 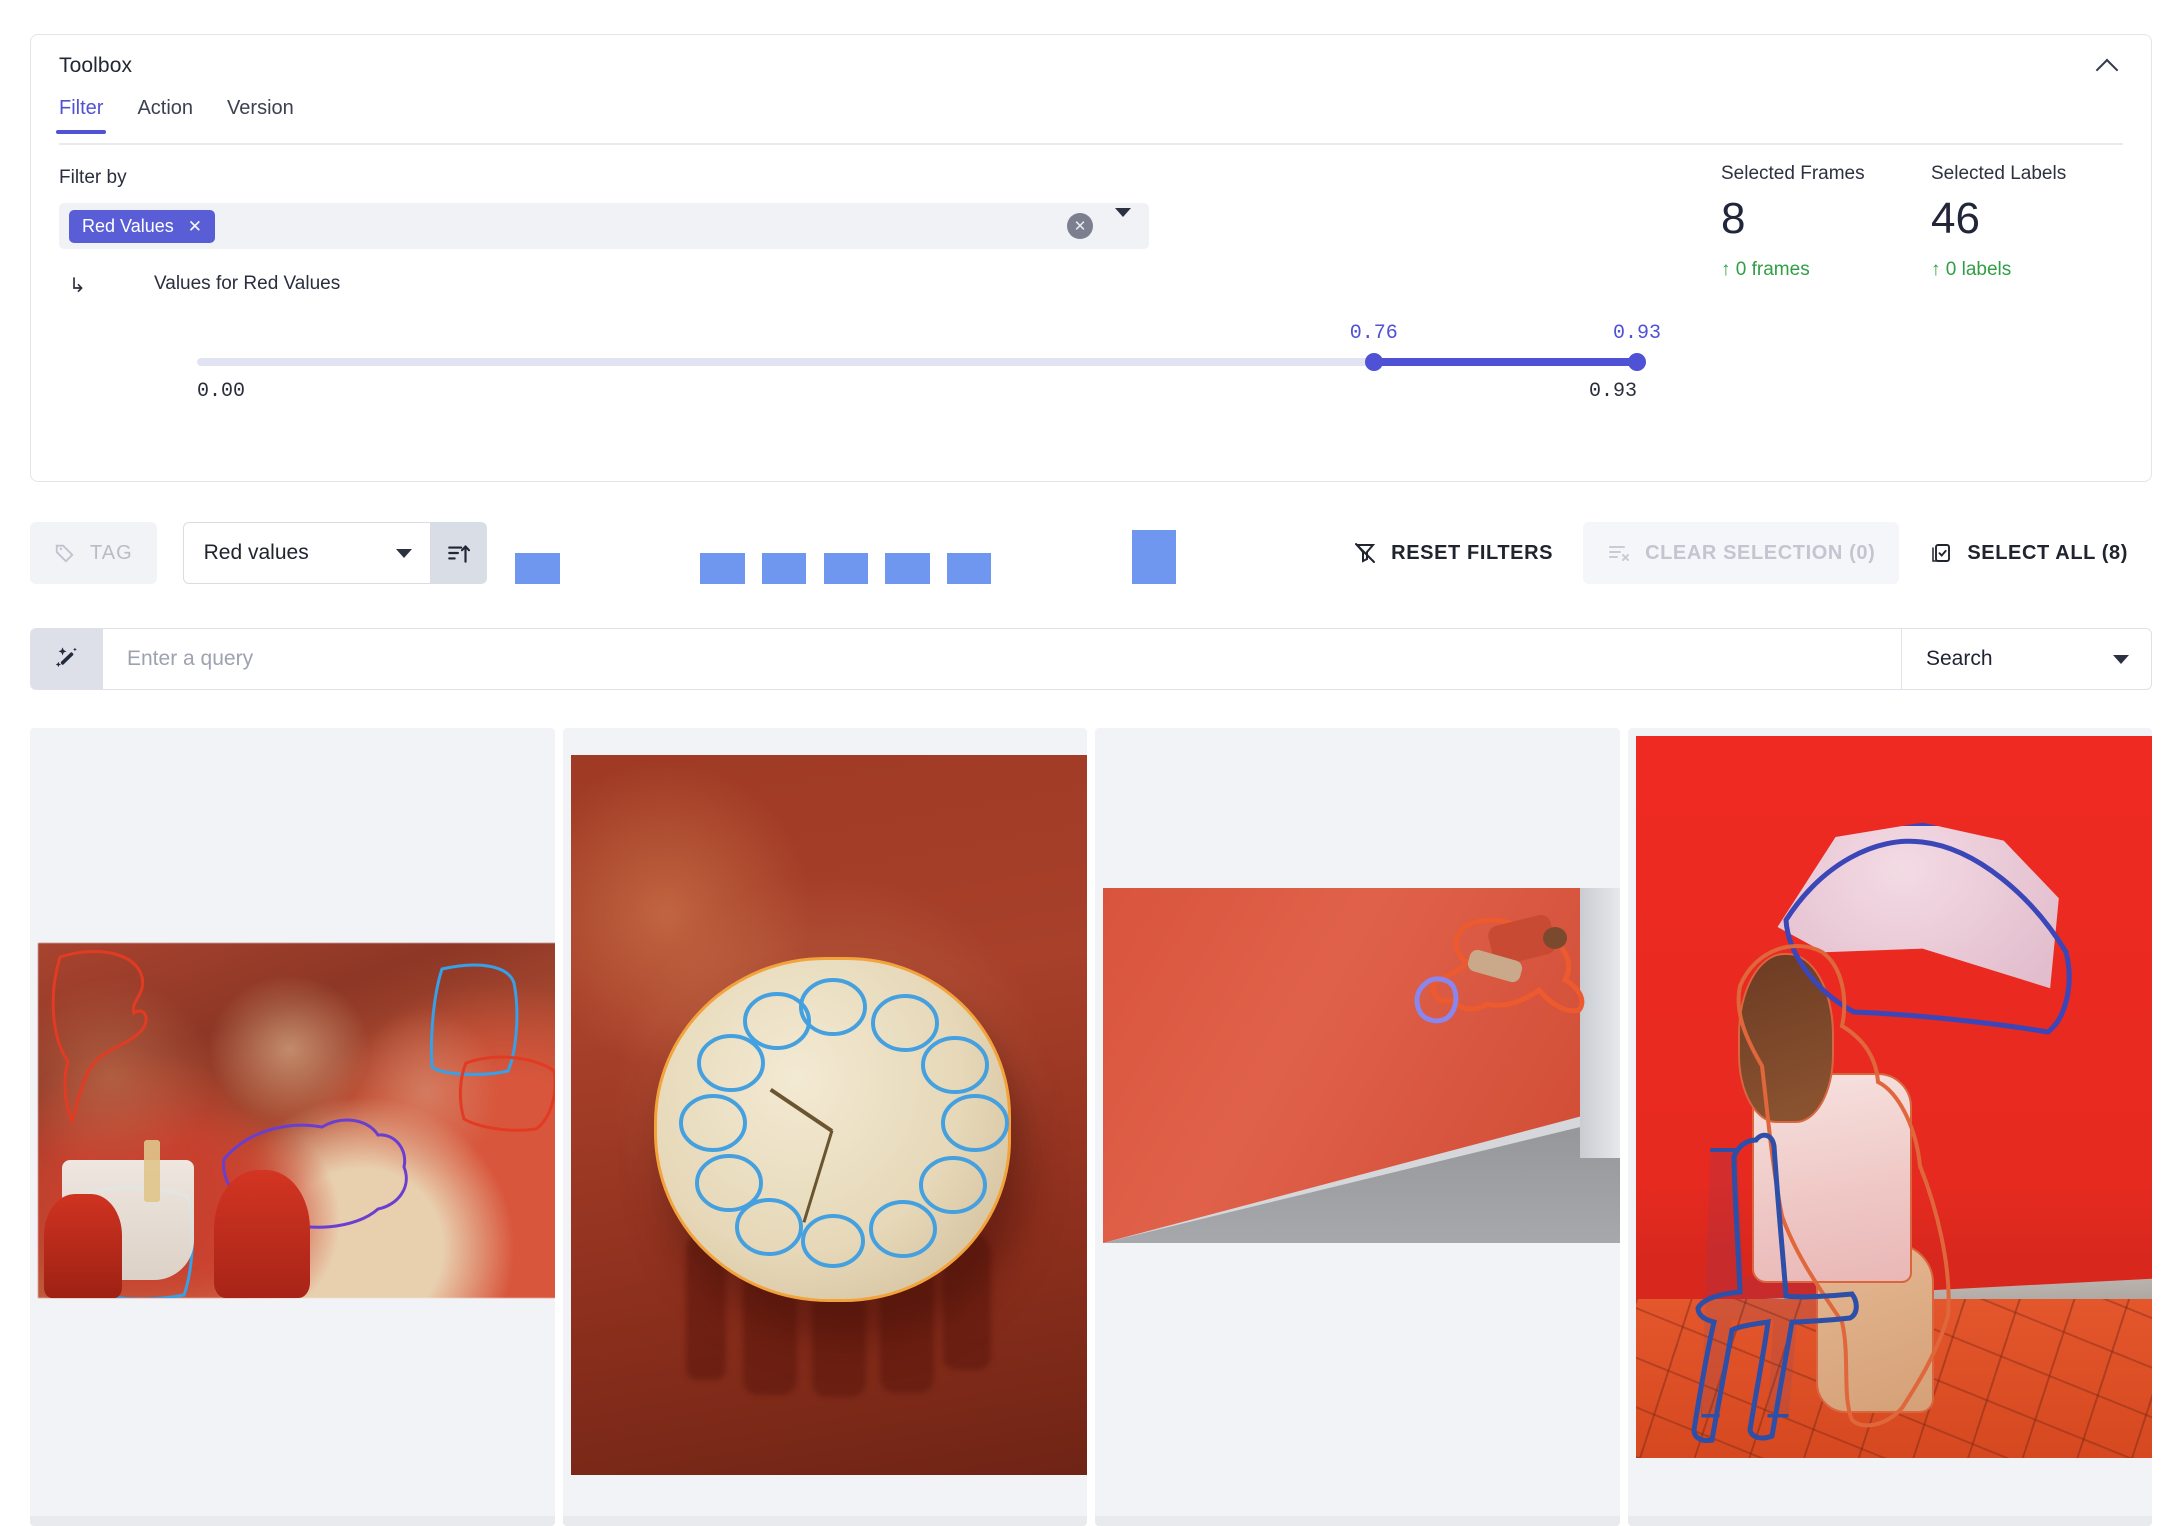 What do you see at coordinates (2047, 552) in the screenshot?
I see `select-all-label: SELECT ALL (8)` at bounding box center [2047, 552].